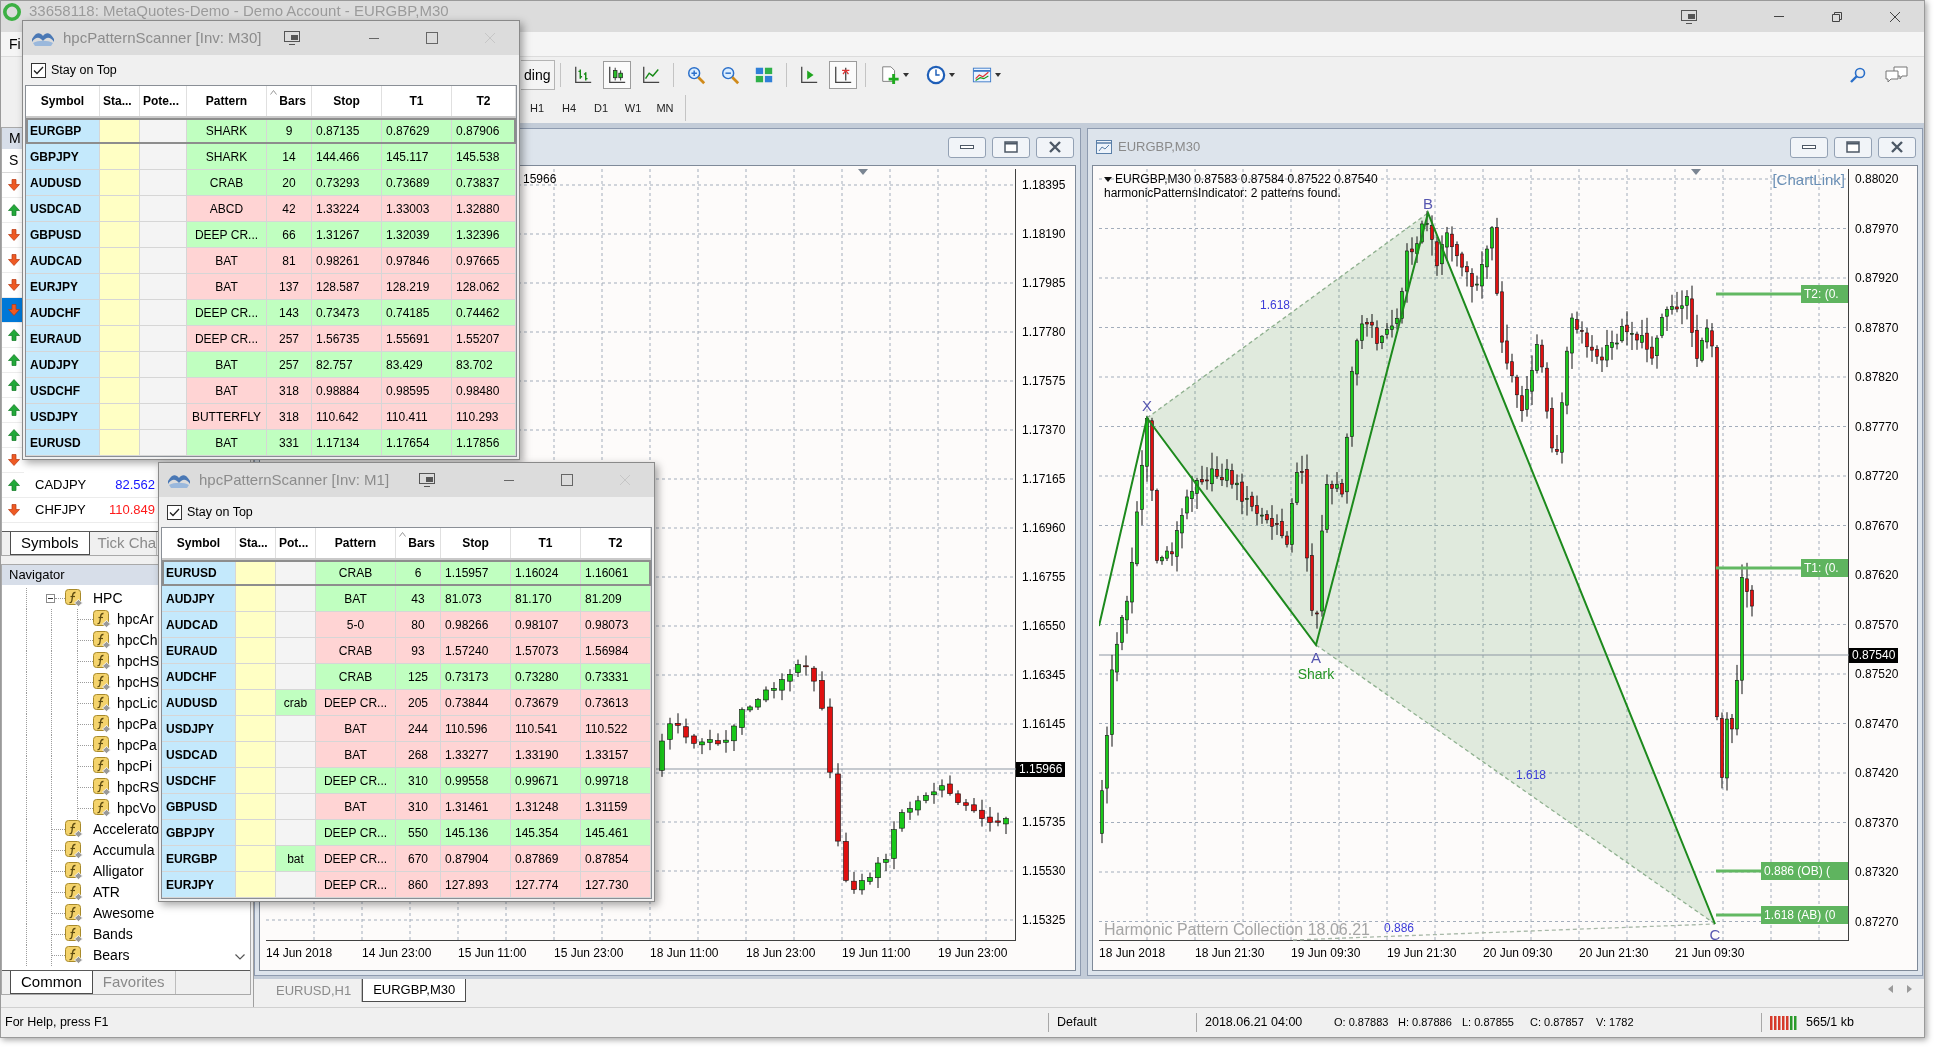 The image size is (1935, 1047). Describe the element at coordinates (406, 651) in the screenshot. I see `table-row: EURAUD CRAB 93 1.57240 1.57073 1.56984` at that location.